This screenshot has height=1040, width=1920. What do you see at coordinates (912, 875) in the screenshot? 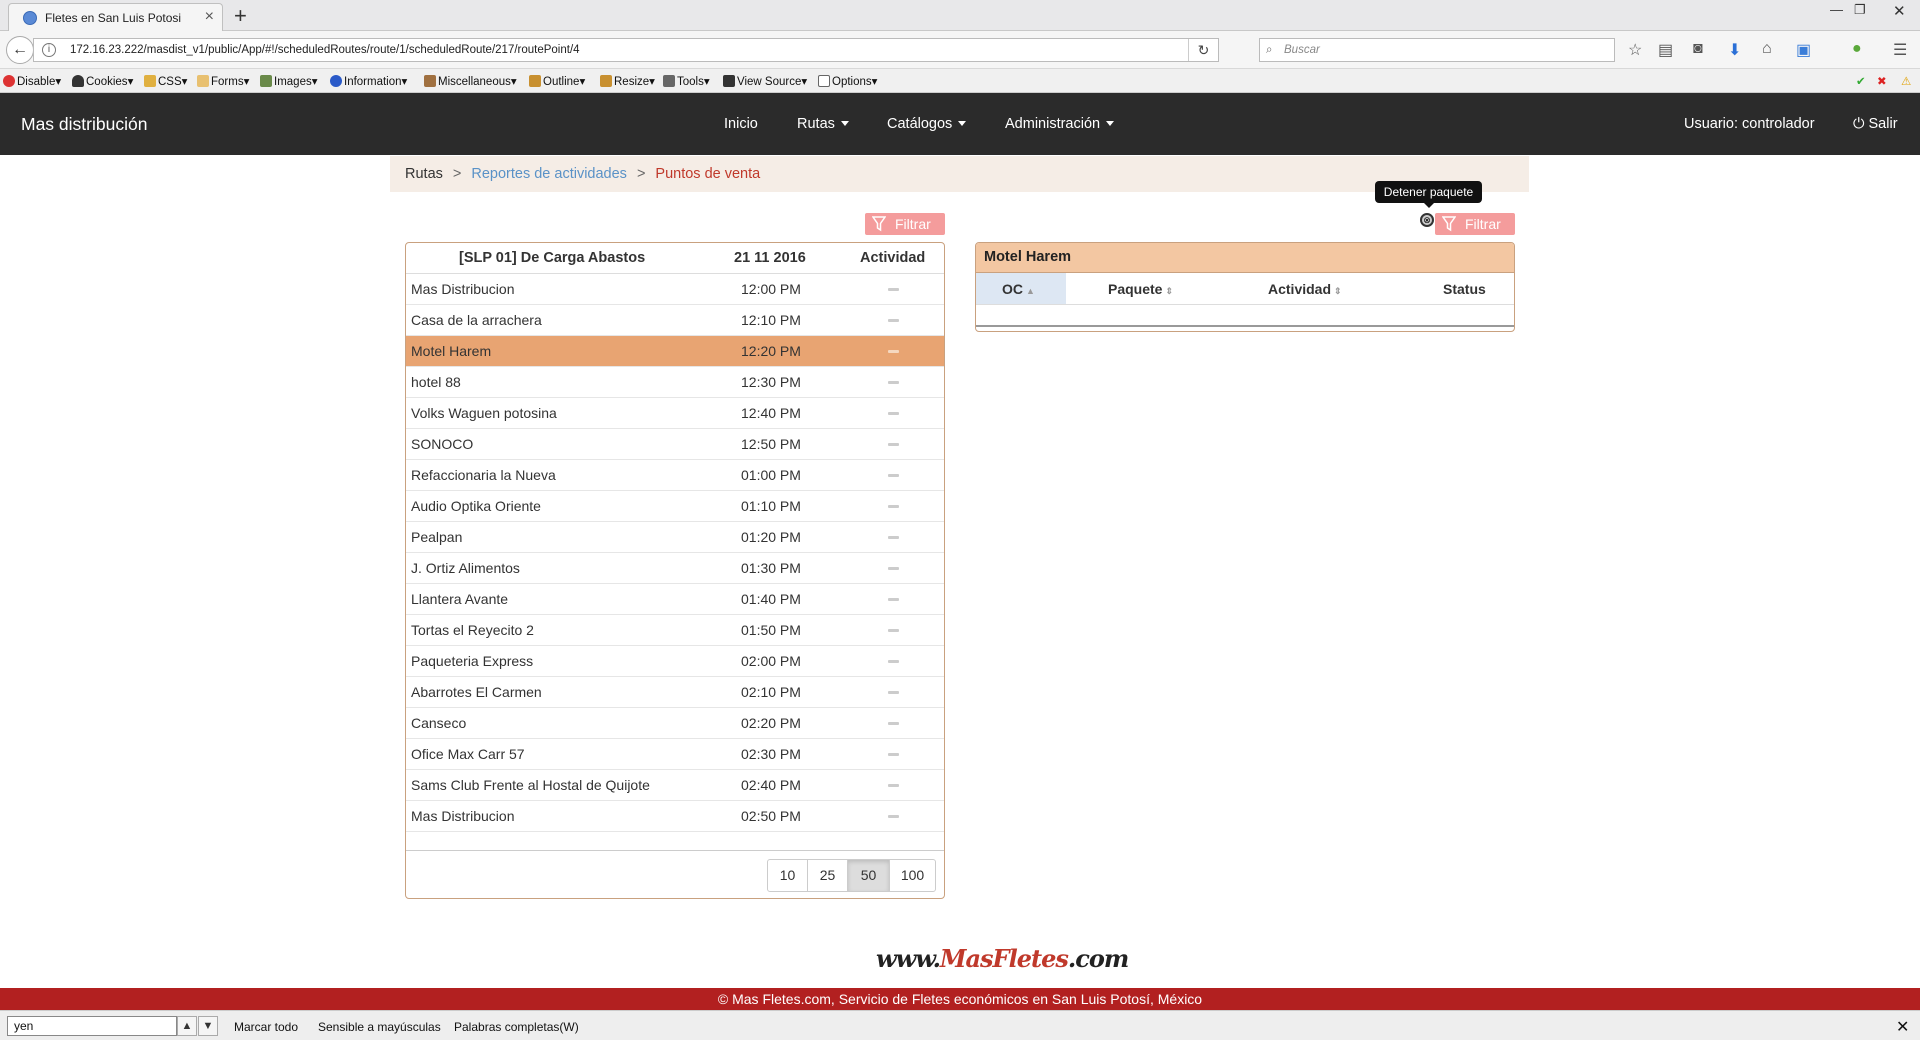
I see `page-size-100: 100` at bounding box center [912, 875].